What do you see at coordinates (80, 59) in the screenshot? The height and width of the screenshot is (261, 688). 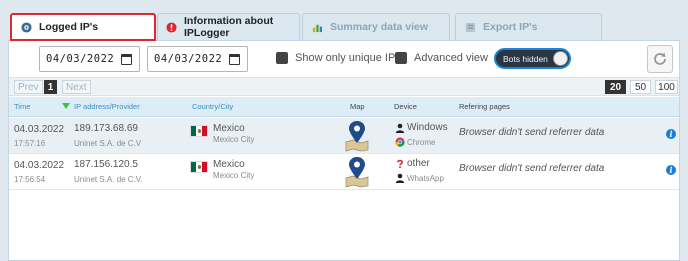 I see `date-from-value: 04/03/2022` at bounding box center [80, 59].